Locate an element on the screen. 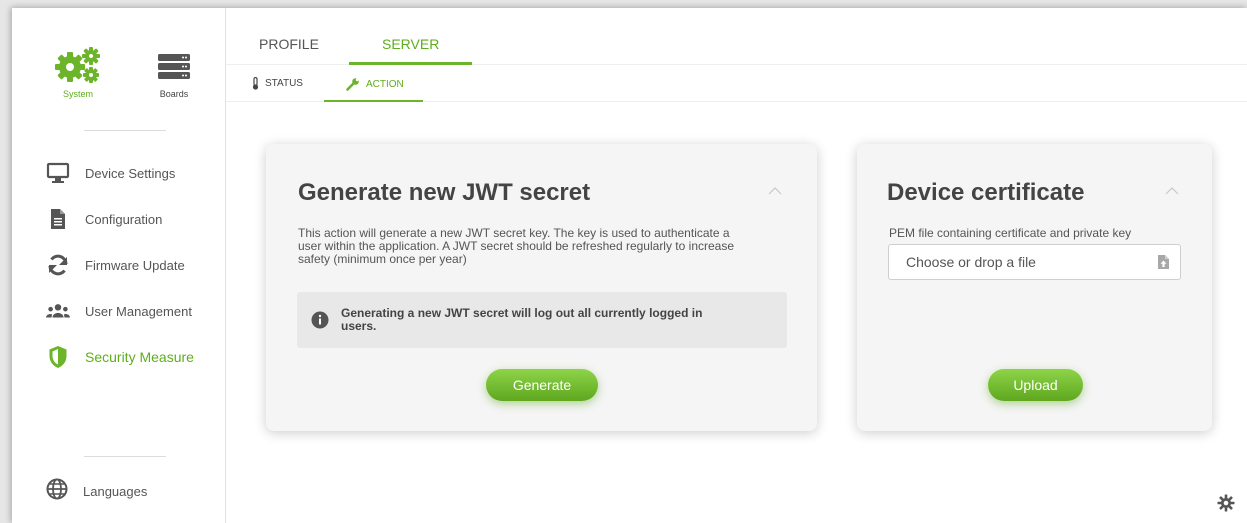  sidebar-item-firmware-update: Firmware Update is located at coordinates (119, 265).